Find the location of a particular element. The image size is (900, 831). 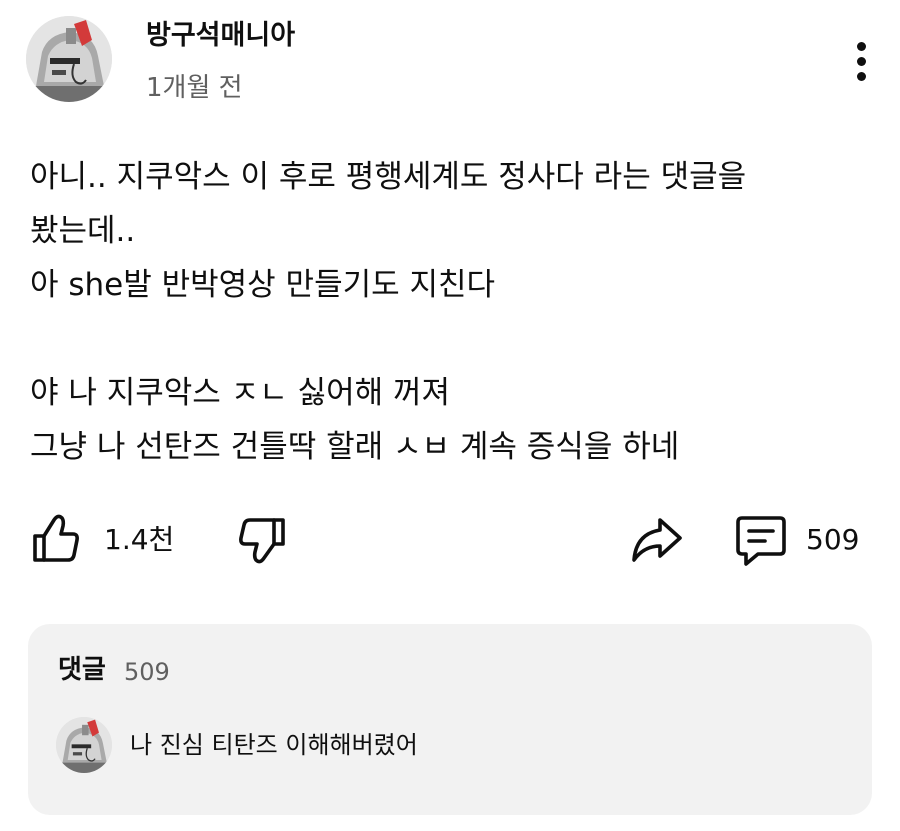

post-text-line: 아니.. 지쿠악스 이 후로 평행세계도 정사다 라는 댓글을 is located at coordinates (388, 177).